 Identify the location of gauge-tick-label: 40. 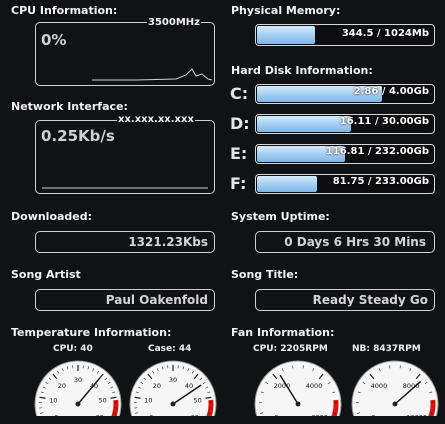
(189, 386).